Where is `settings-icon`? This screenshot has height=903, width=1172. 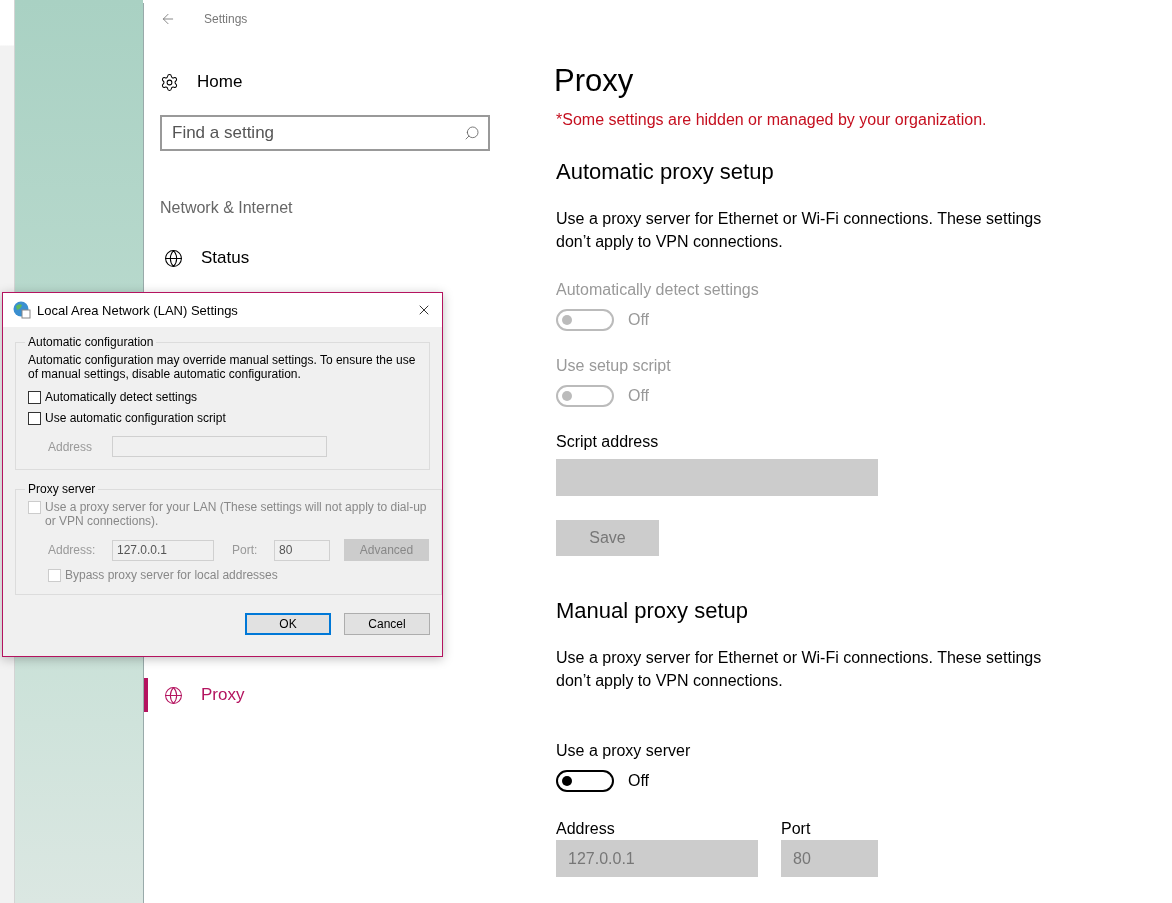
settings-icon is located at coordinates (169, 82).